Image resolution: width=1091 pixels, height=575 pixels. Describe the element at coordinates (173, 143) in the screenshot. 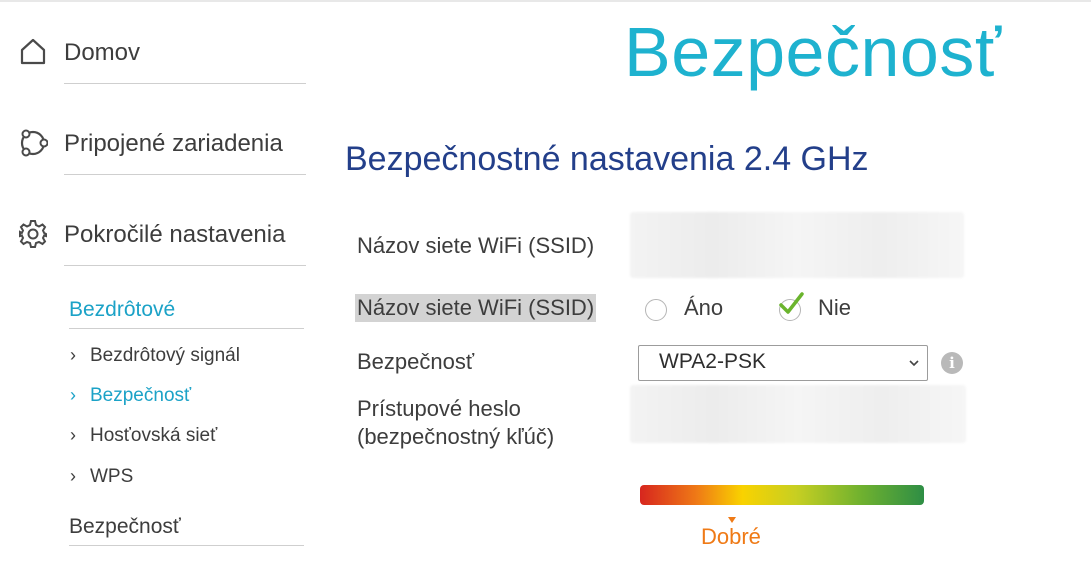

I see `nav-devices-label: Pripojené zariadenia` at that location.